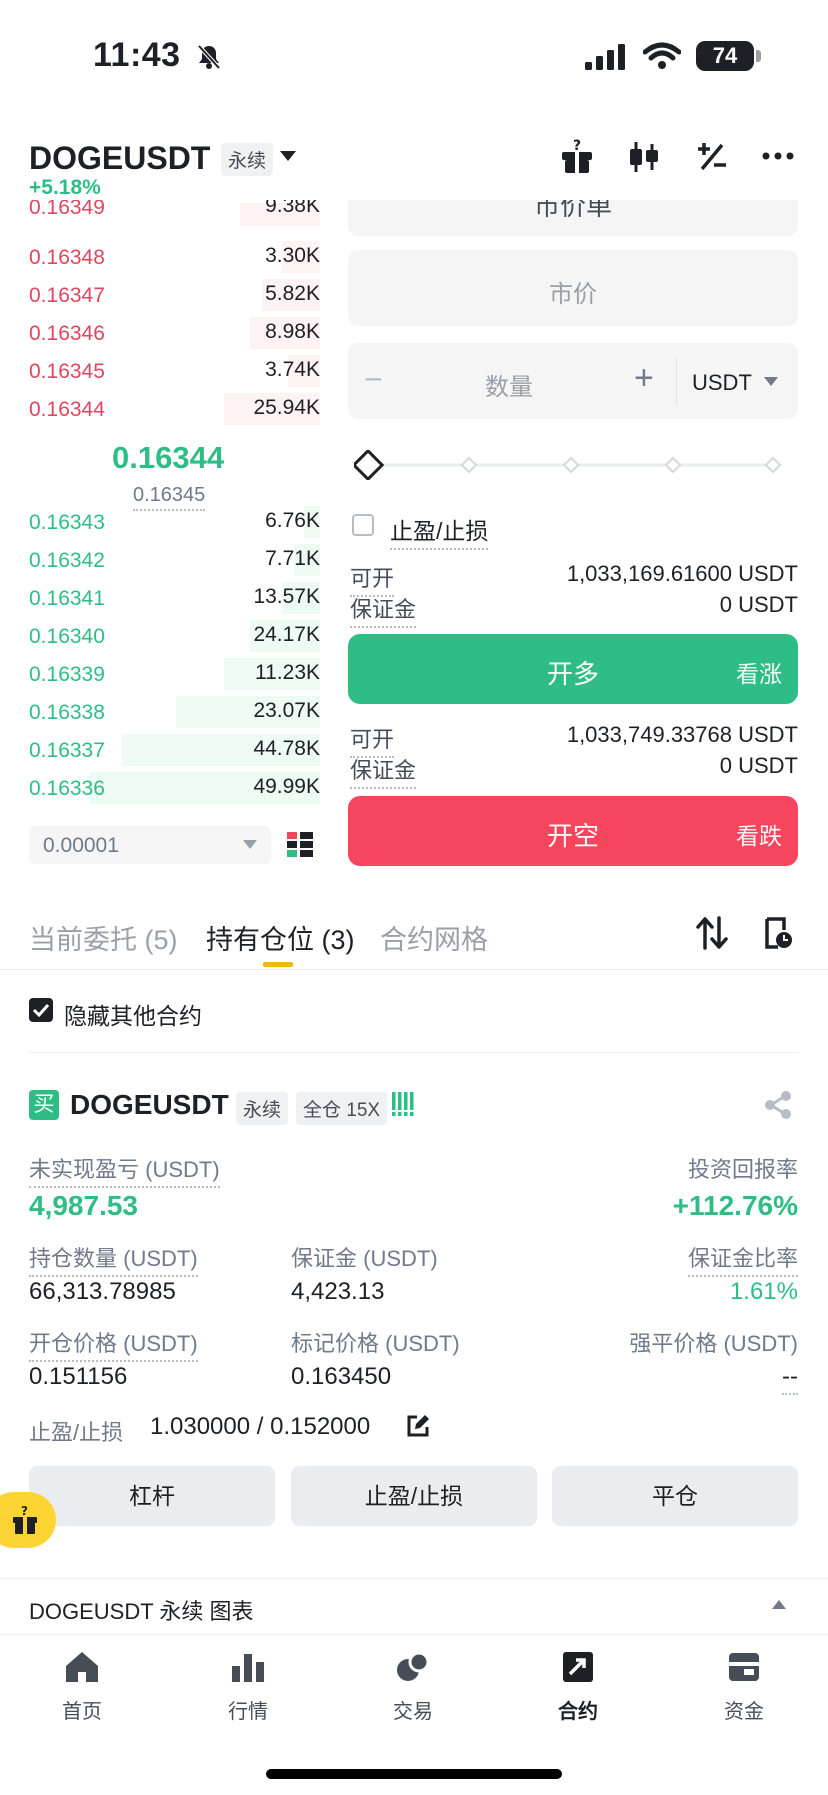  Describe the element at coordinates (779, 1604) in the screenshot. I see `caret-up-icon` at that location.